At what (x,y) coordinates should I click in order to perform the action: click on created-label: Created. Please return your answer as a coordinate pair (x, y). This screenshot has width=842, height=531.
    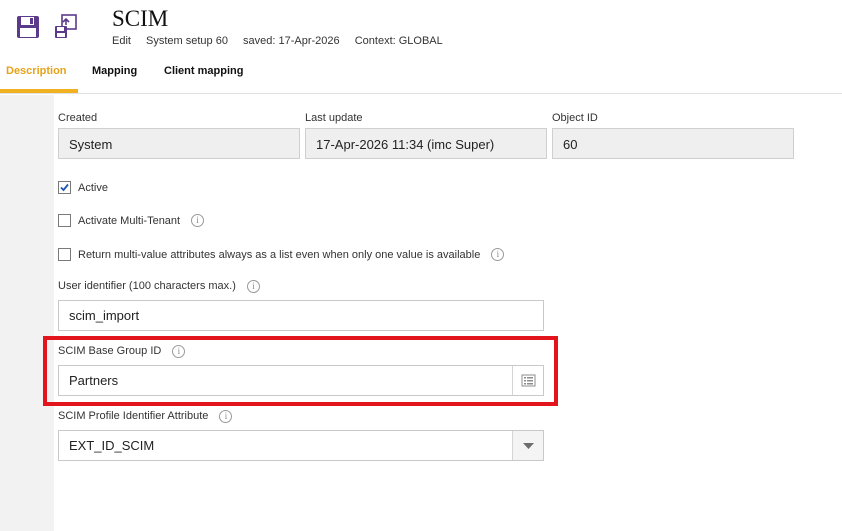
    Looking at the image, I should click on (78, 118).